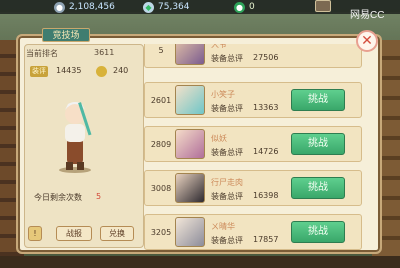 This screenshot has height=268, width=400. What do you see at coordinates (253, 232) in the screenshot?
I see `opponent-row: 3205 ㄨ晴华 装备总评 17857 挑战` at bounding box center [253, 232].